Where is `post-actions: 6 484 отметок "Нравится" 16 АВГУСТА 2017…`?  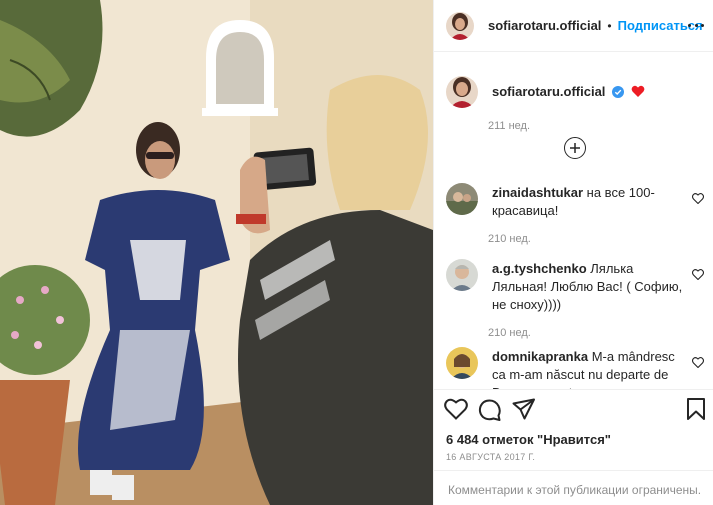
post-actions: 6 484 отметок "Нравится" 16 АВГУСТА 2017… is located at coordinates (573, 447).